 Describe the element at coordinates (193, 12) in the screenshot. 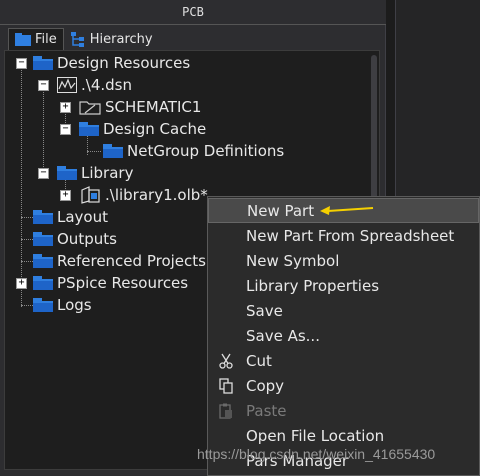

I see `panel-title: PCB` at that location.